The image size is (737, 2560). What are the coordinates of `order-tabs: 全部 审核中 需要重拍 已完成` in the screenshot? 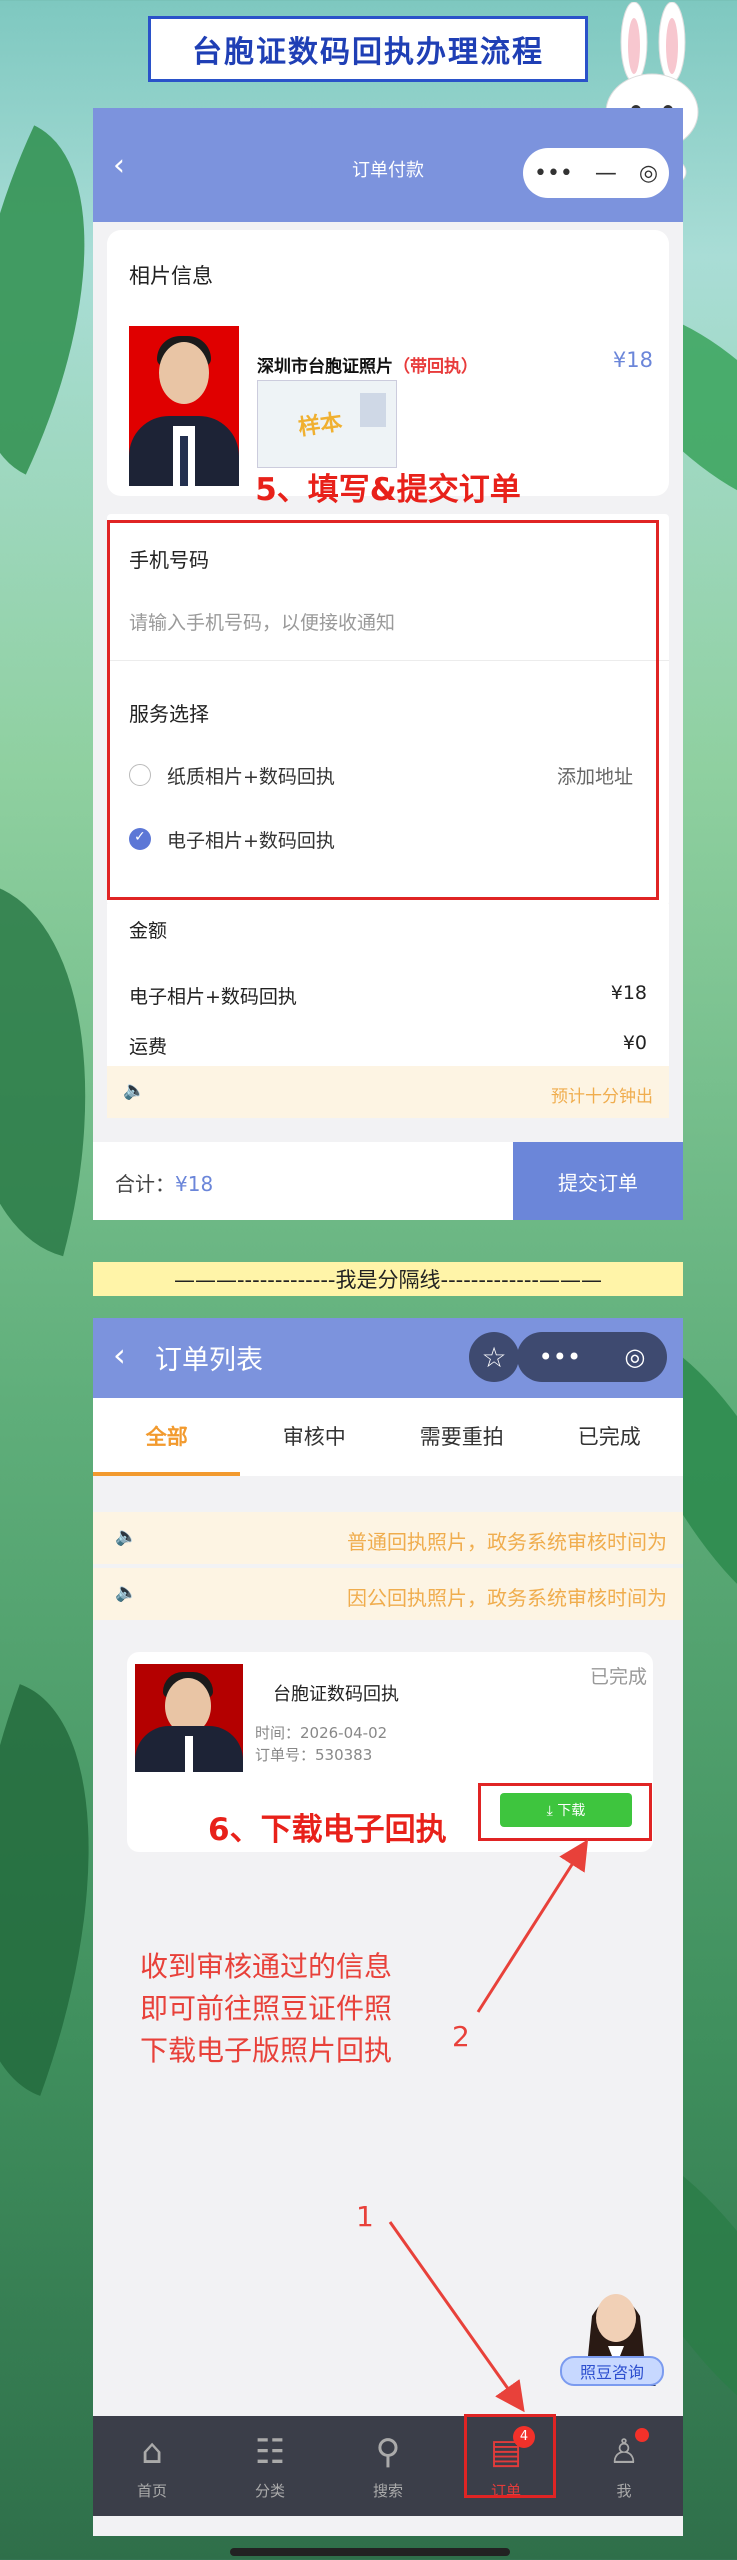 It's located at (388, 1437).